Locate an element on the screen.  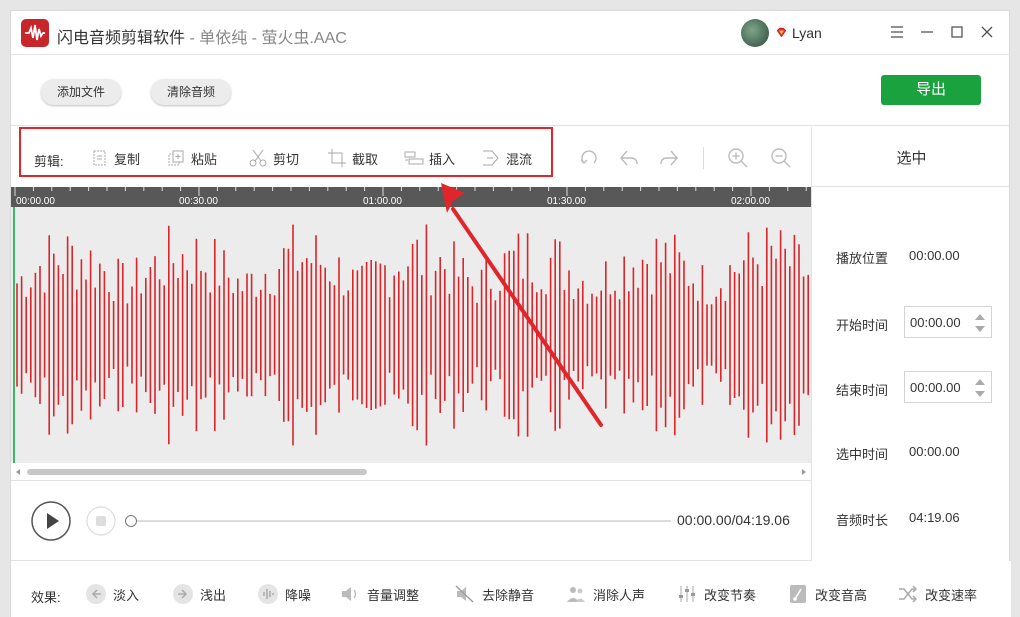
remove-vocal-button: 消除人声 is located at coordinates (605, 594).